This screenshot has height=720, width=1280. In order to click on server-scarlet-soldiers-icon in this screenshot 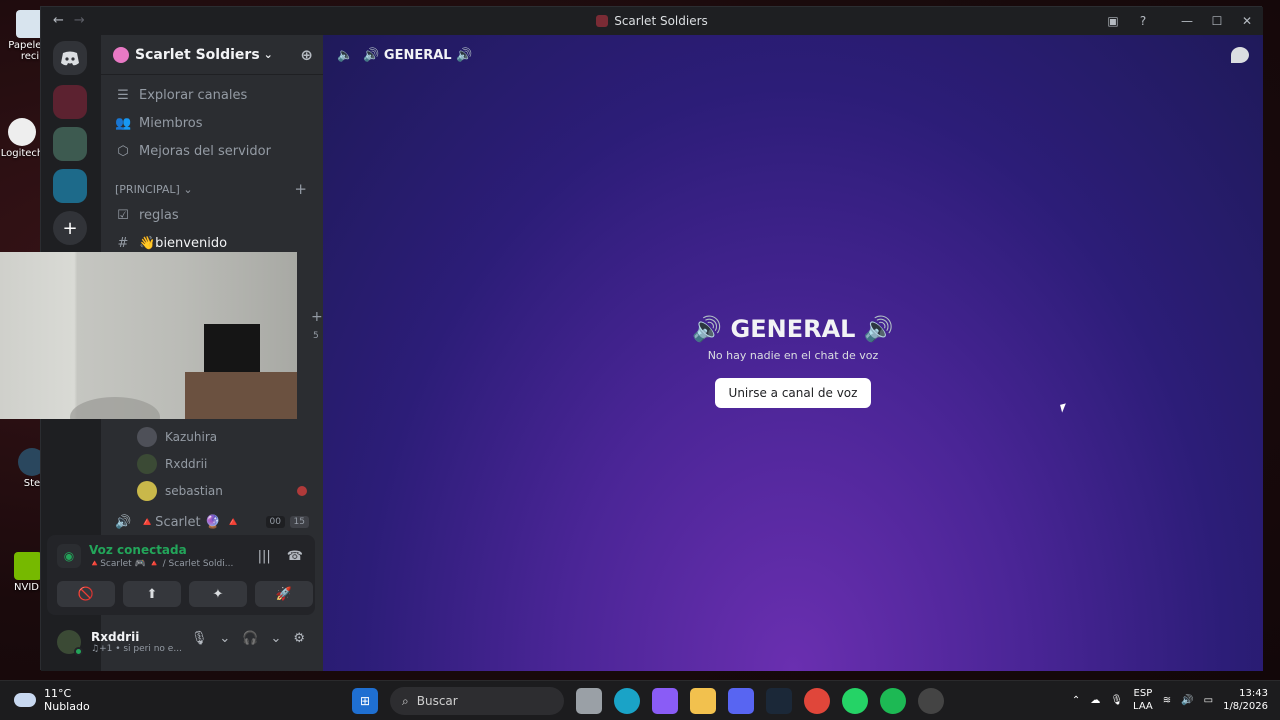, I will do `click(70, 102)`.